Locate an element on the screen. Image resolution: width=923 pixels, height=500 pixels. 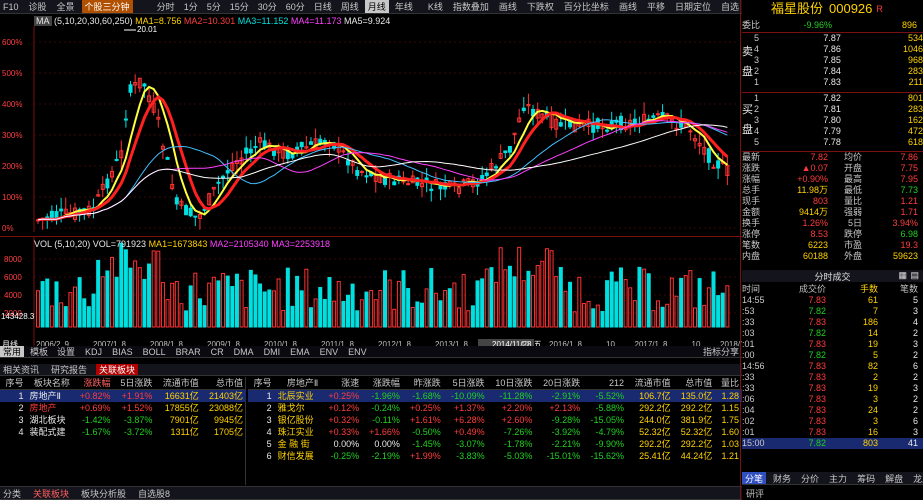
period-tab-0: 分时 is located at coordinates (166, 6).